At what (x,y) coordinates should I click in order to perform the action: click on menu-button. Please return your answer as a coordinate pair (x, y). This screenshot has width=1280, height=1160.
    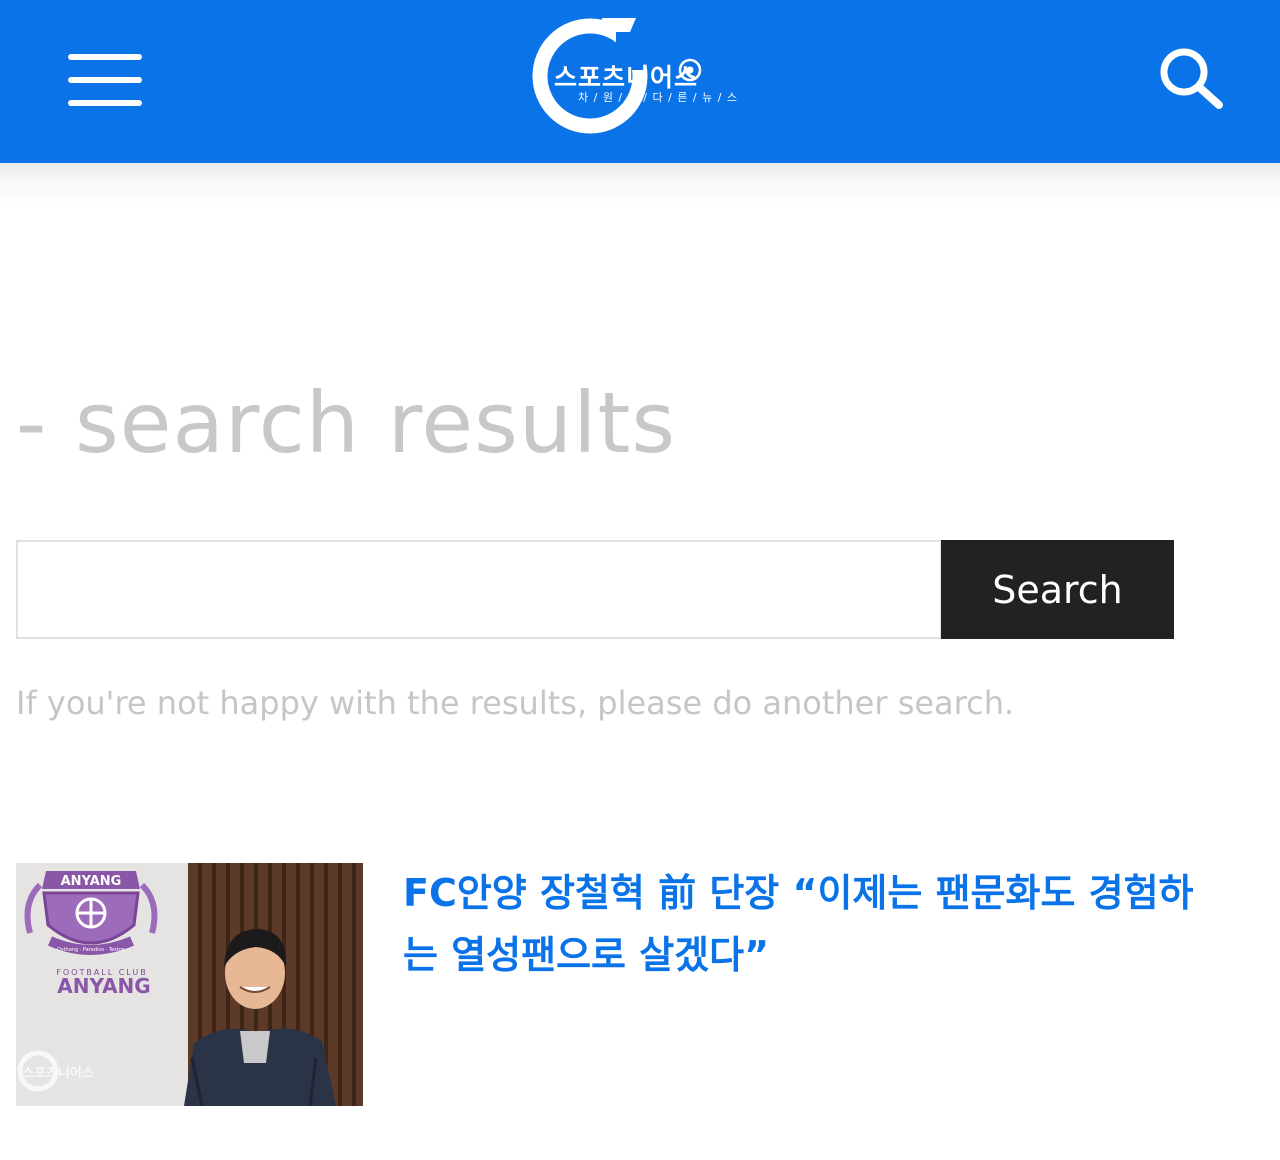
    Looking at the image, I should click on (105, 80).